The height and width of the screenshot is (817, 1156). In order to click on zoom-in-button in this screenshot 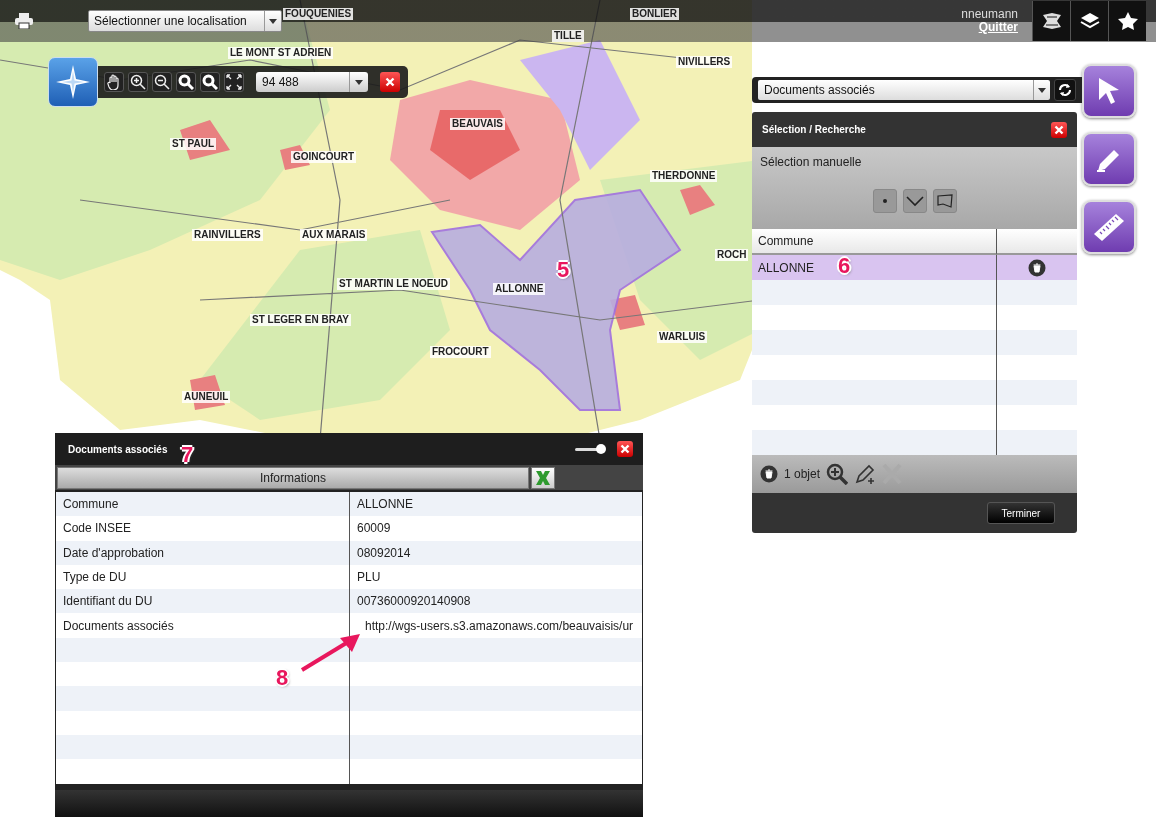, I will do `click(138, 82)`.